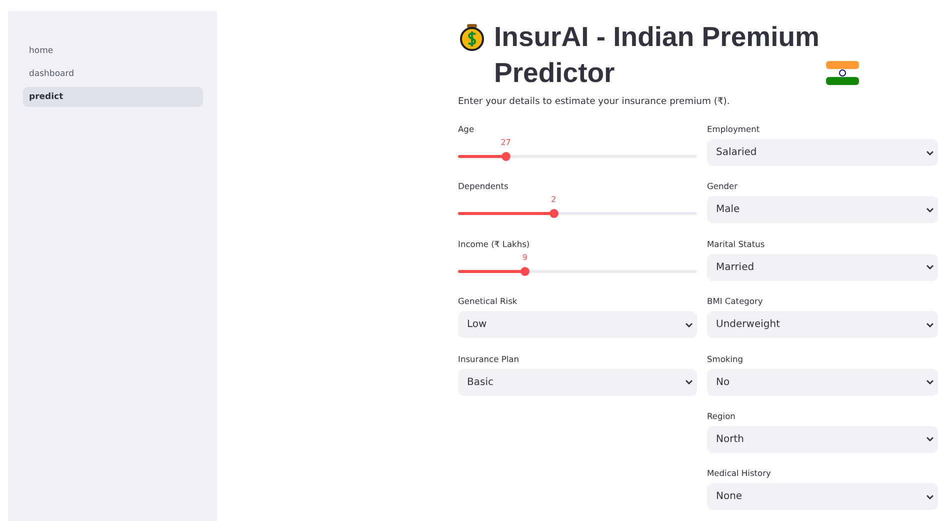  Describe the element at coordinates (577, 324) in the screenshot. I see `select-dropdown: Low` at that location.